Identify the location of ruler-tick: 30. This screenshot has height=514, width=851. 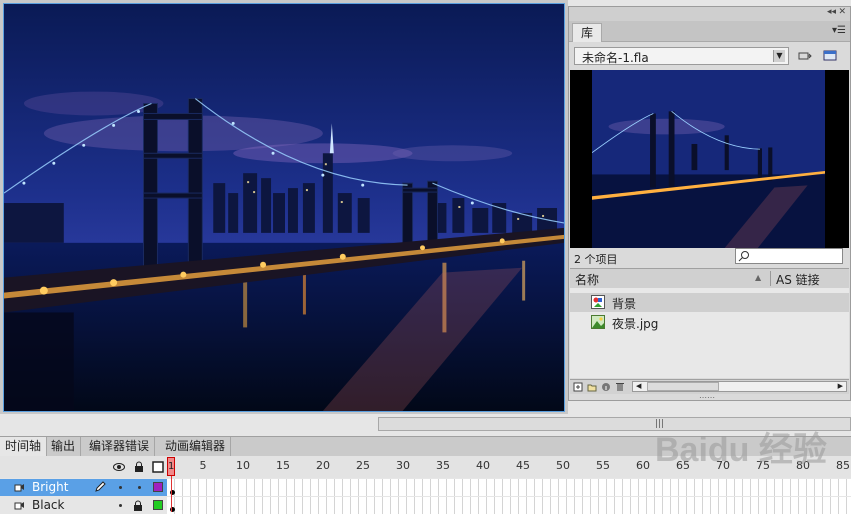
(403, 465).